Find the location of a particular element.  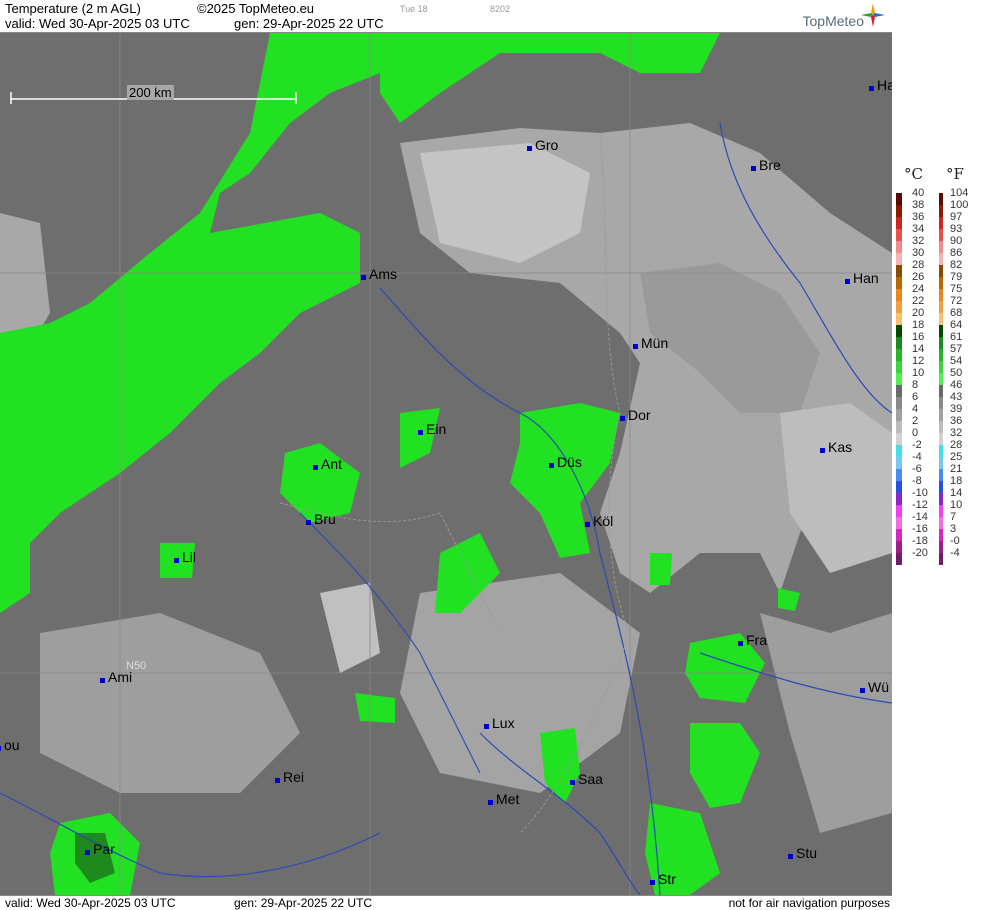

legend-label-fahrenheit: 90 is located at coordinates (956, 241).